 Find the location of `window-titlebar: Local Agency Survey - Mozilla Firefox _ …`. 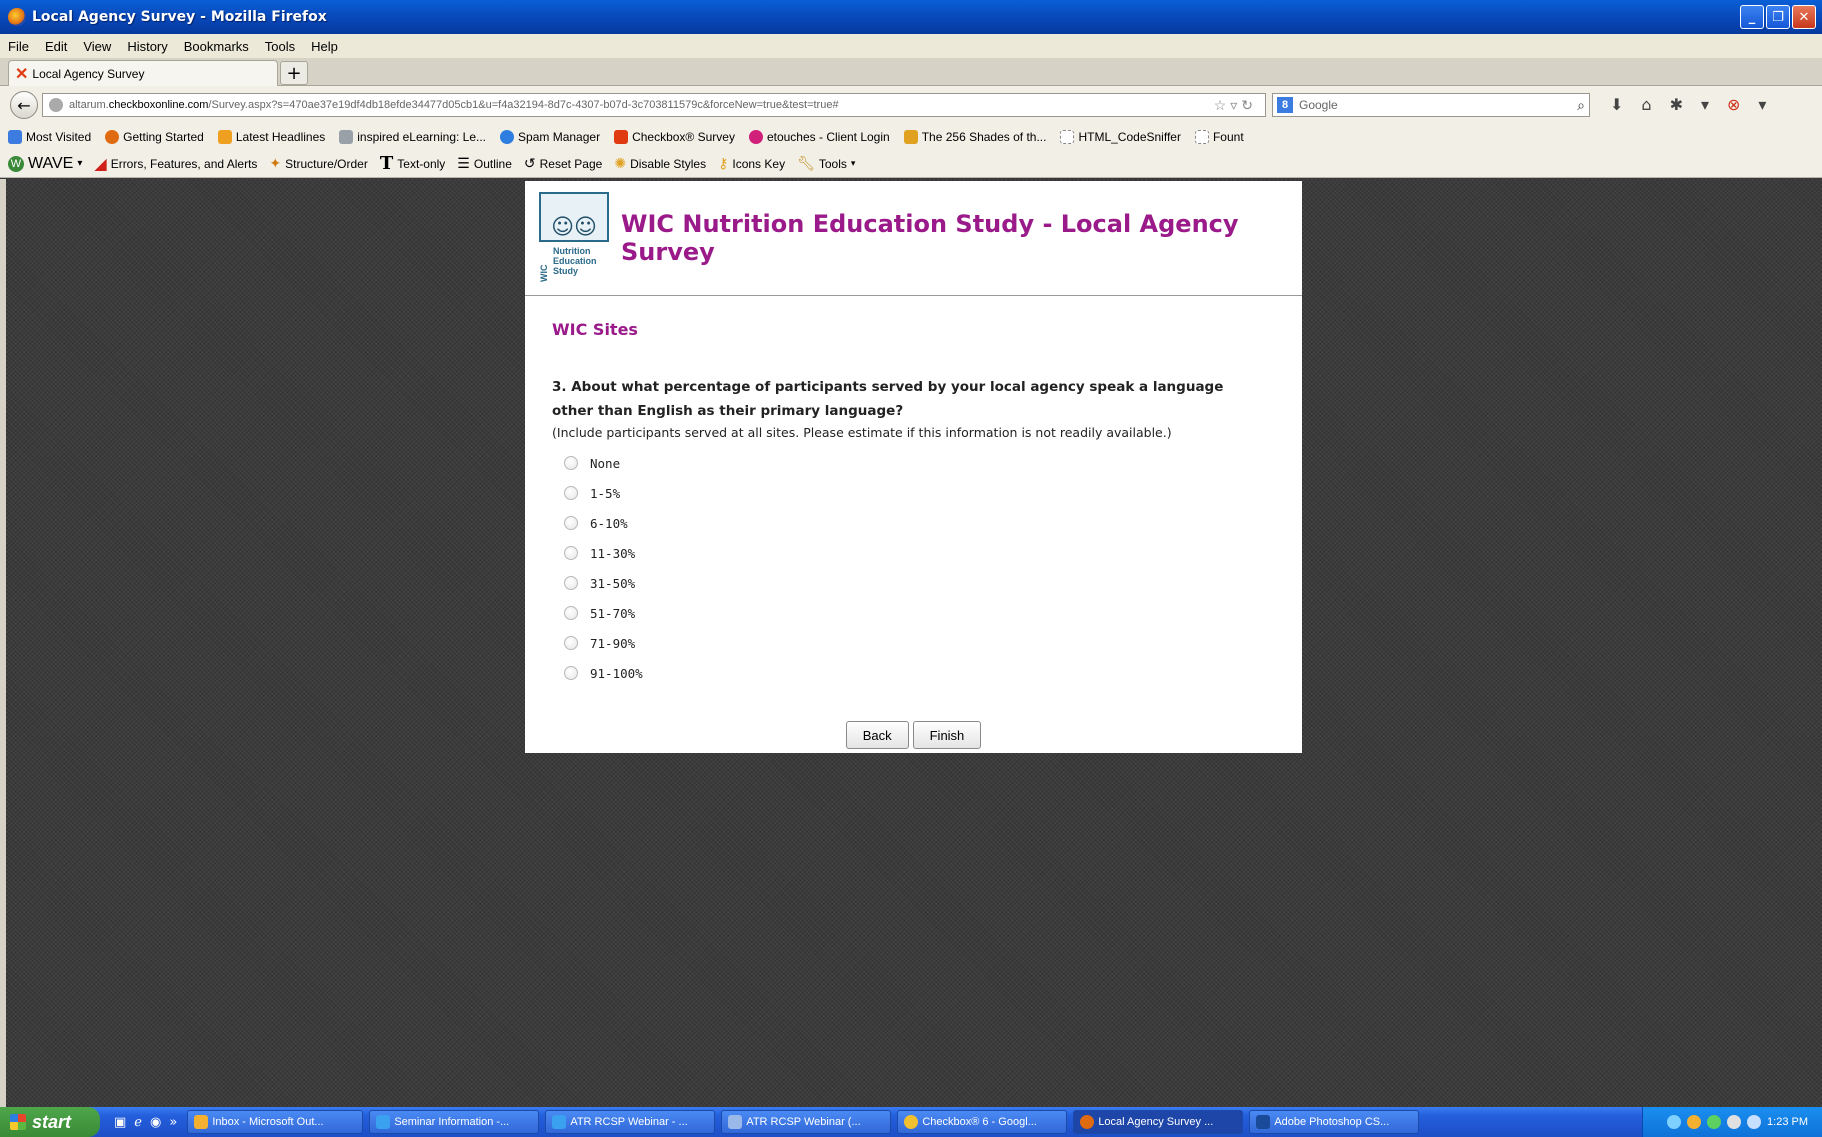

window-titlebar: Local Agency Survey - Mozilla Firefox _ … is located at coordinates (911, 17).